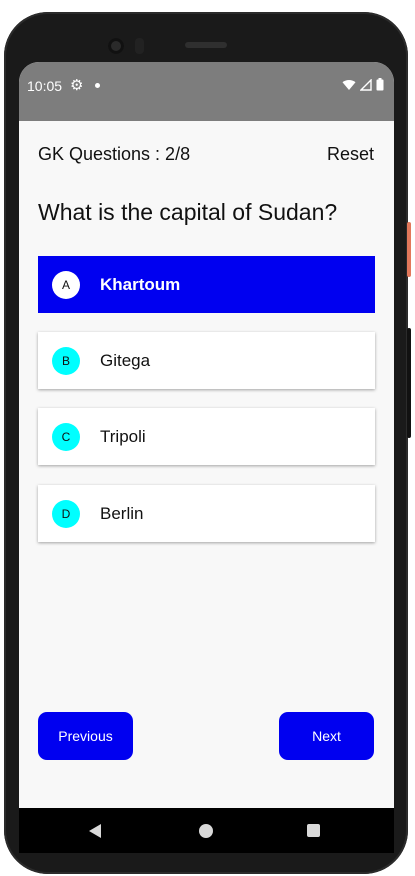 Image resolution: width=415 pixels, height=876 pixels. Describe the element at coordinates (409, 383) in the screenshot. I see `volume-button` at that location.